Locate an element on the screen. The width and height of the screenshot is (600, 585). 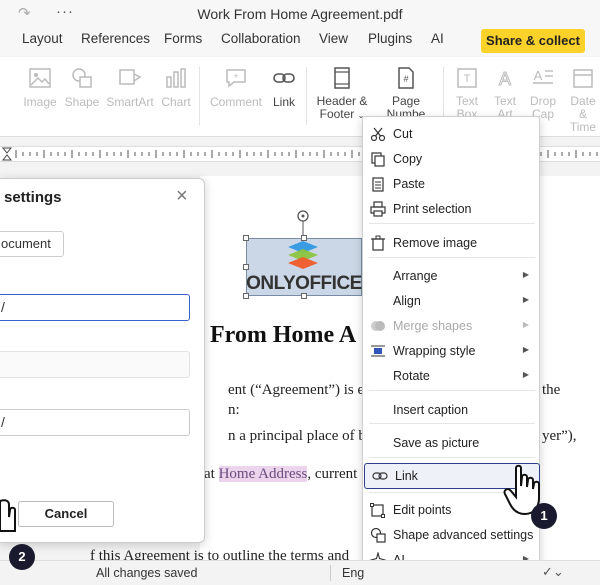
image-tool: Image is located at coordinates (40, 88).